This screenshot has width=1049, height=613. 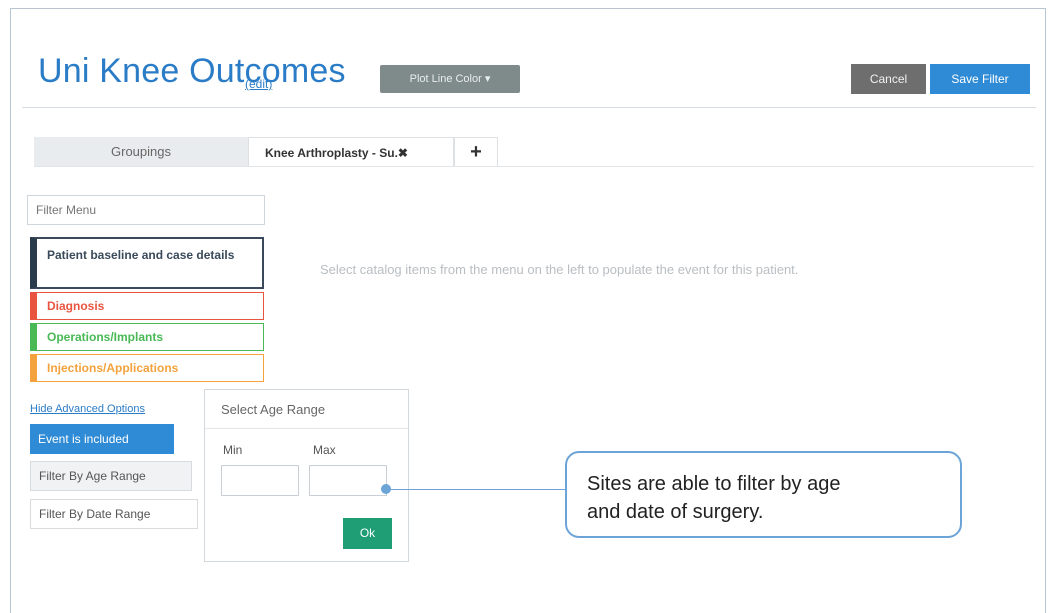 I want to click on save-filter-button: Save Filter, so click(x=980, y=79).